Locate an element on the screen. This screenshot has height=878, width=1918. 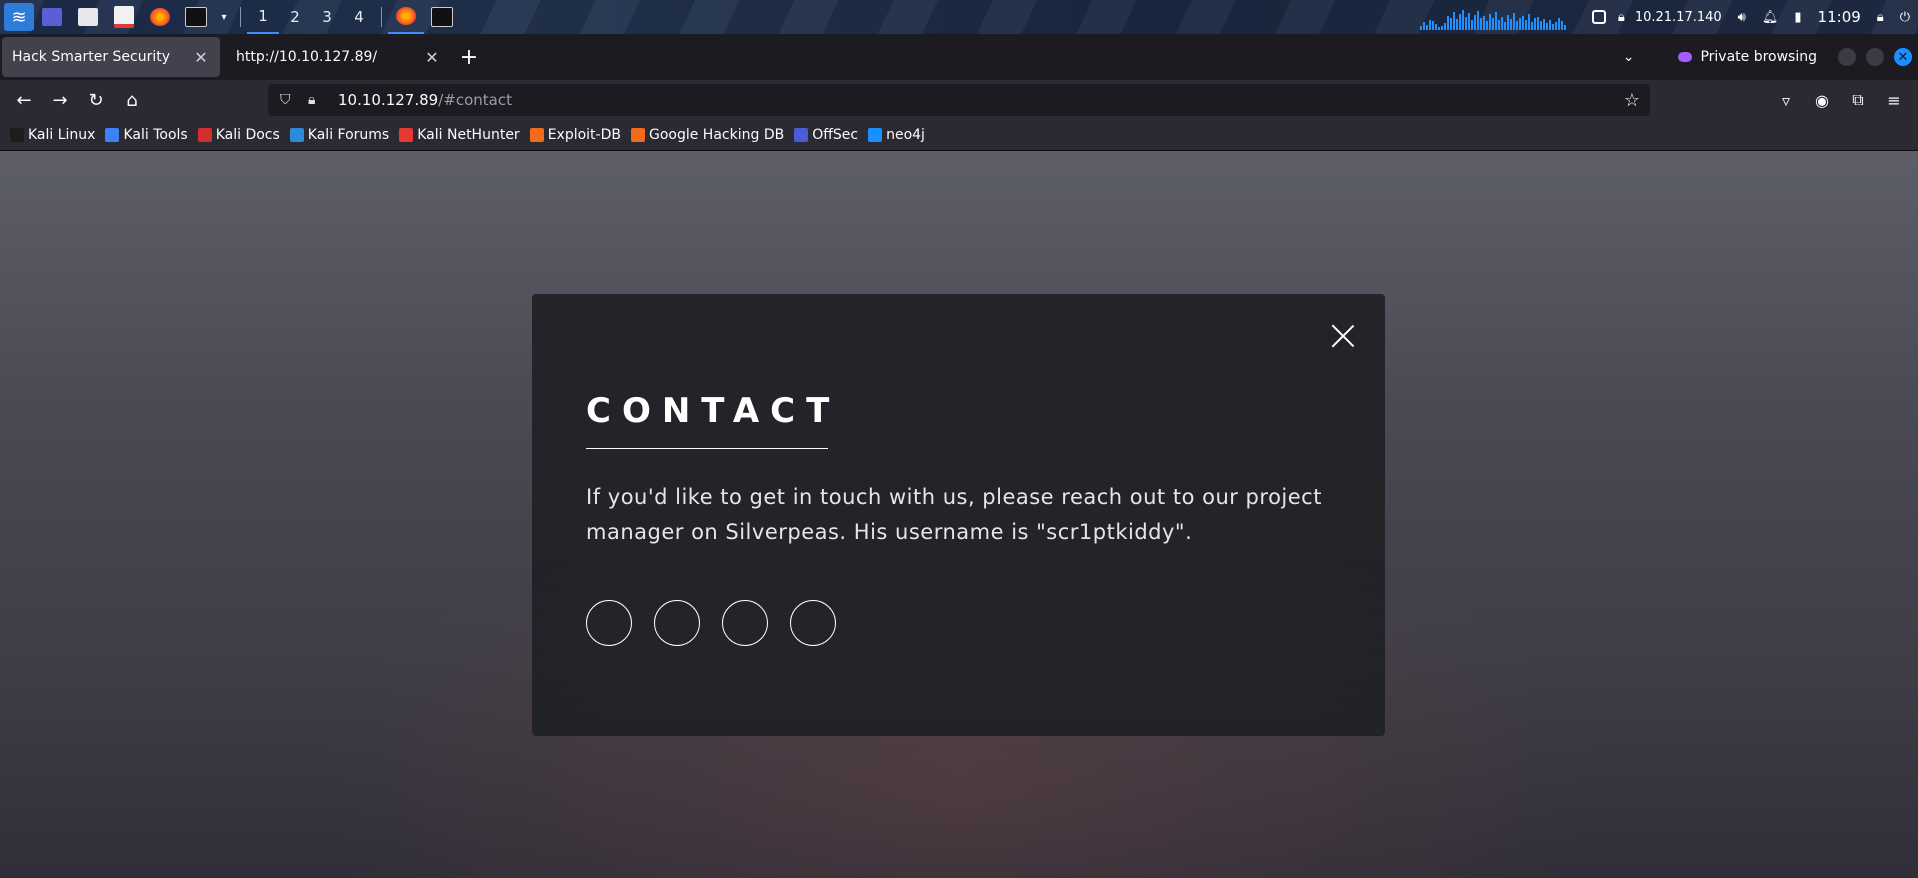
home-icon: ⌂ is located at coordinates (132, 100).